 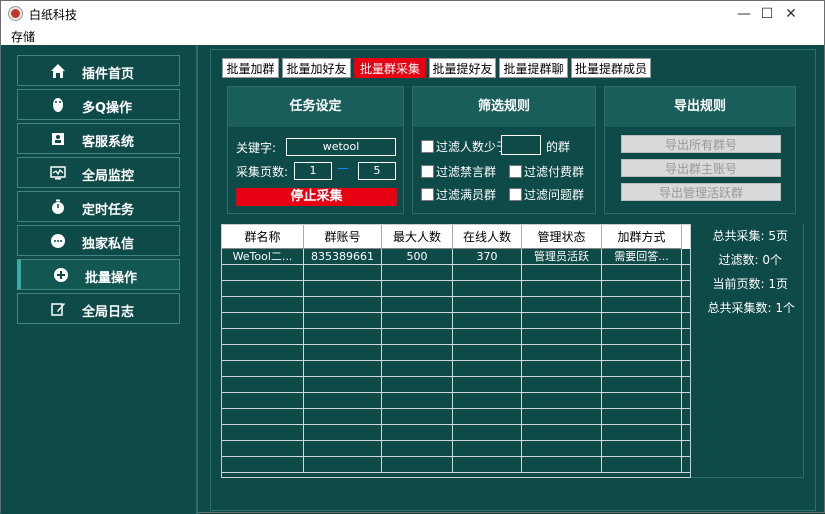 What do you see at coordinates (58, 139) in the screenshot?
I see `user-card-icon` at bounding box center [58, 139].